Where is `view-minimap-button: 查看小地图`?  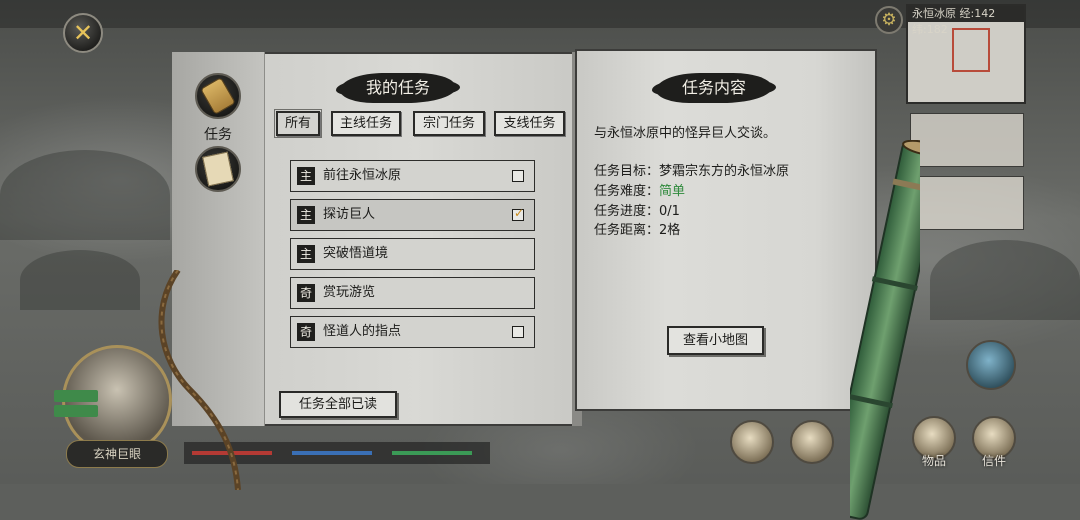
view-minimap-button: 查看小地图 is located at coordinates (715, 340).